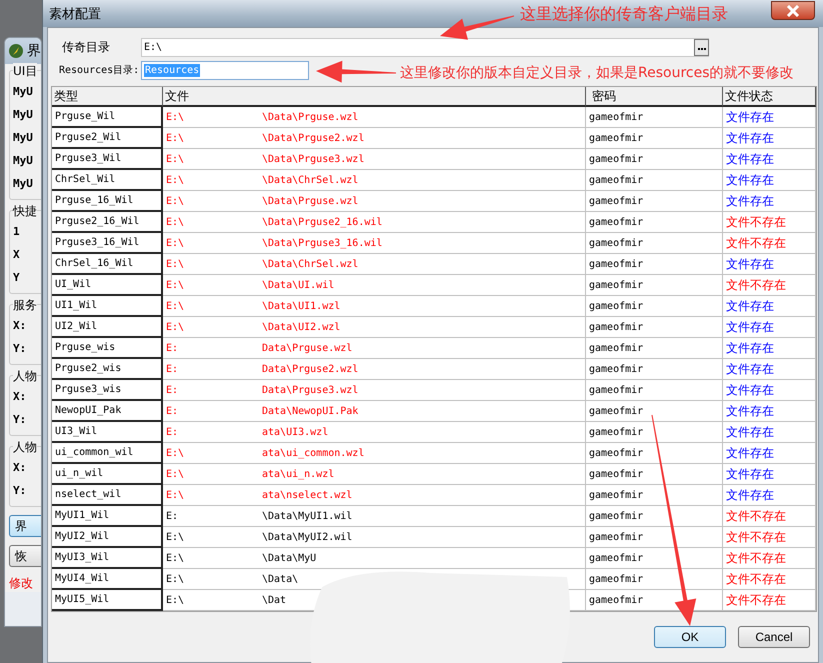 This screenshot has width=823, height=663. What do you see at coordinates (310, 369) in the screenshot?
I see `table-cell: Data\Prguse2.wzl` at bounding box center [310, 369].